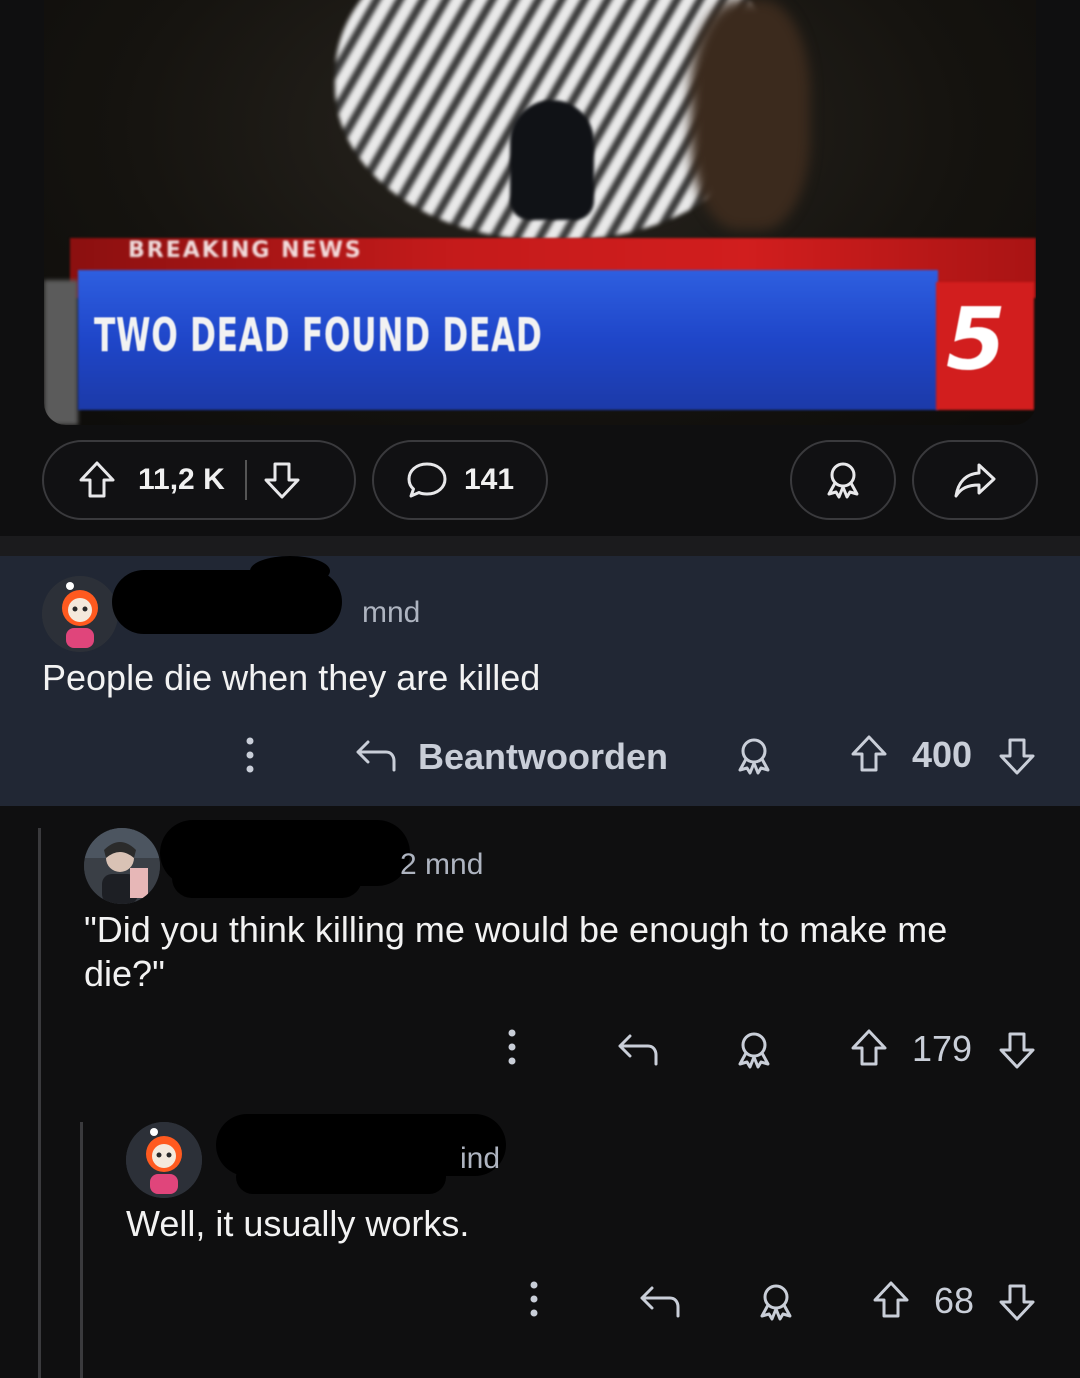 The height and width of the screenshot is (1378, 1080). I want to click on comment-score: 179, so click(942, 1048).